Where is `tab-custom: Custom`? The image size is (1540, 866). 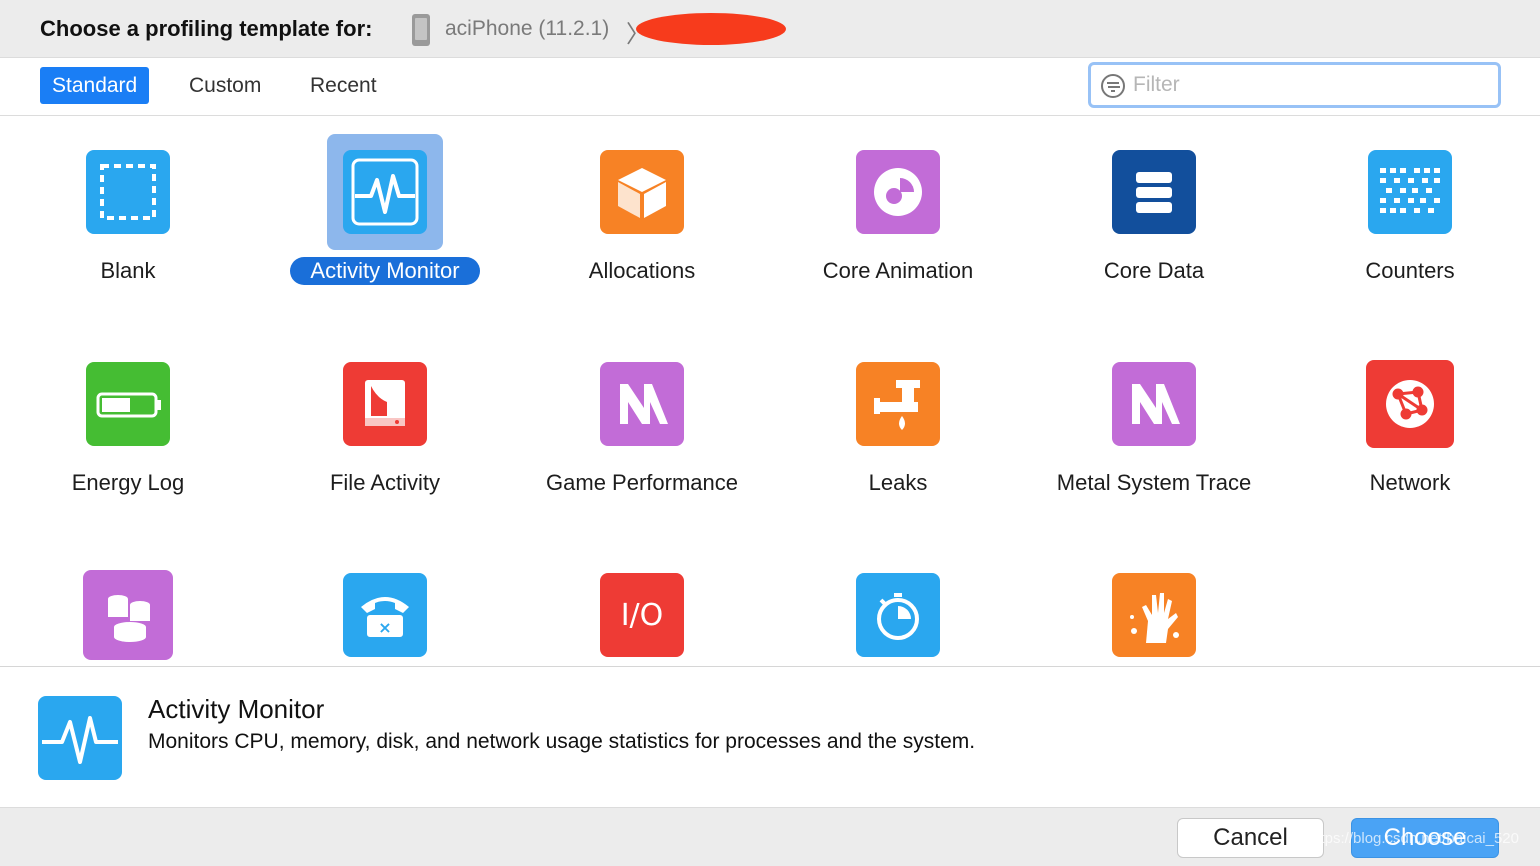 tab-custom: Custom is located at coordinates (225, 85).